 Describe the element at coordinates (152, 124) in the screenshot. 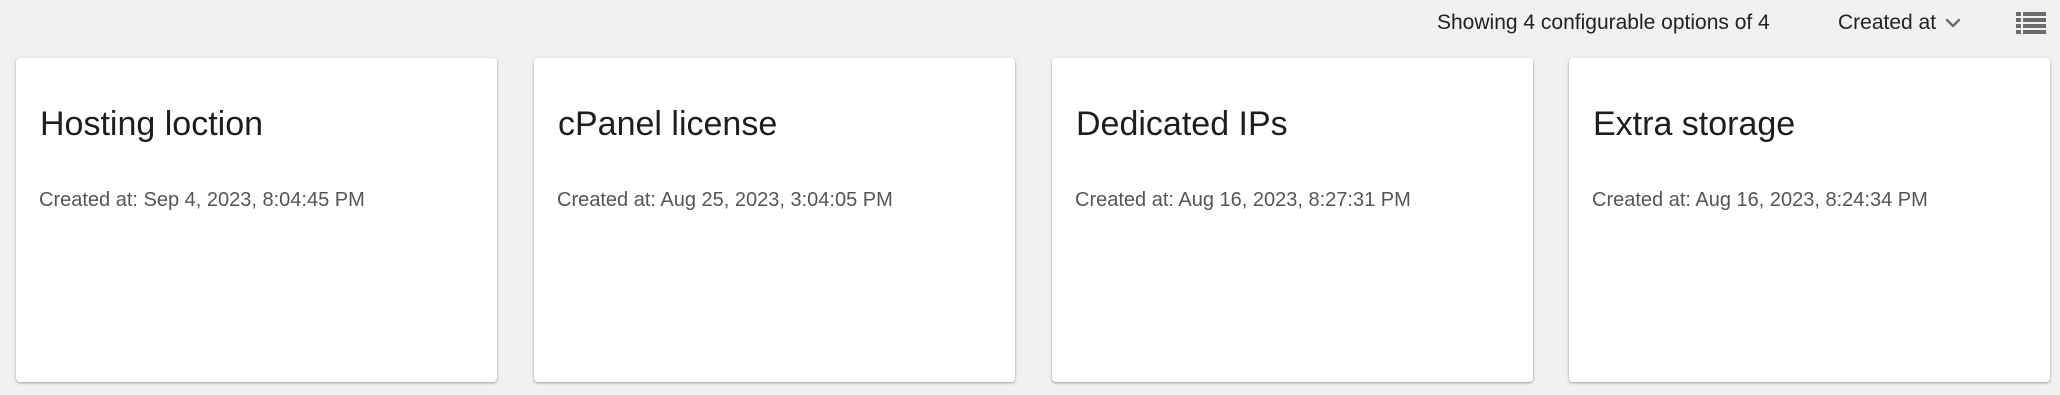

I see `card-title: Hosting loction` at that location.